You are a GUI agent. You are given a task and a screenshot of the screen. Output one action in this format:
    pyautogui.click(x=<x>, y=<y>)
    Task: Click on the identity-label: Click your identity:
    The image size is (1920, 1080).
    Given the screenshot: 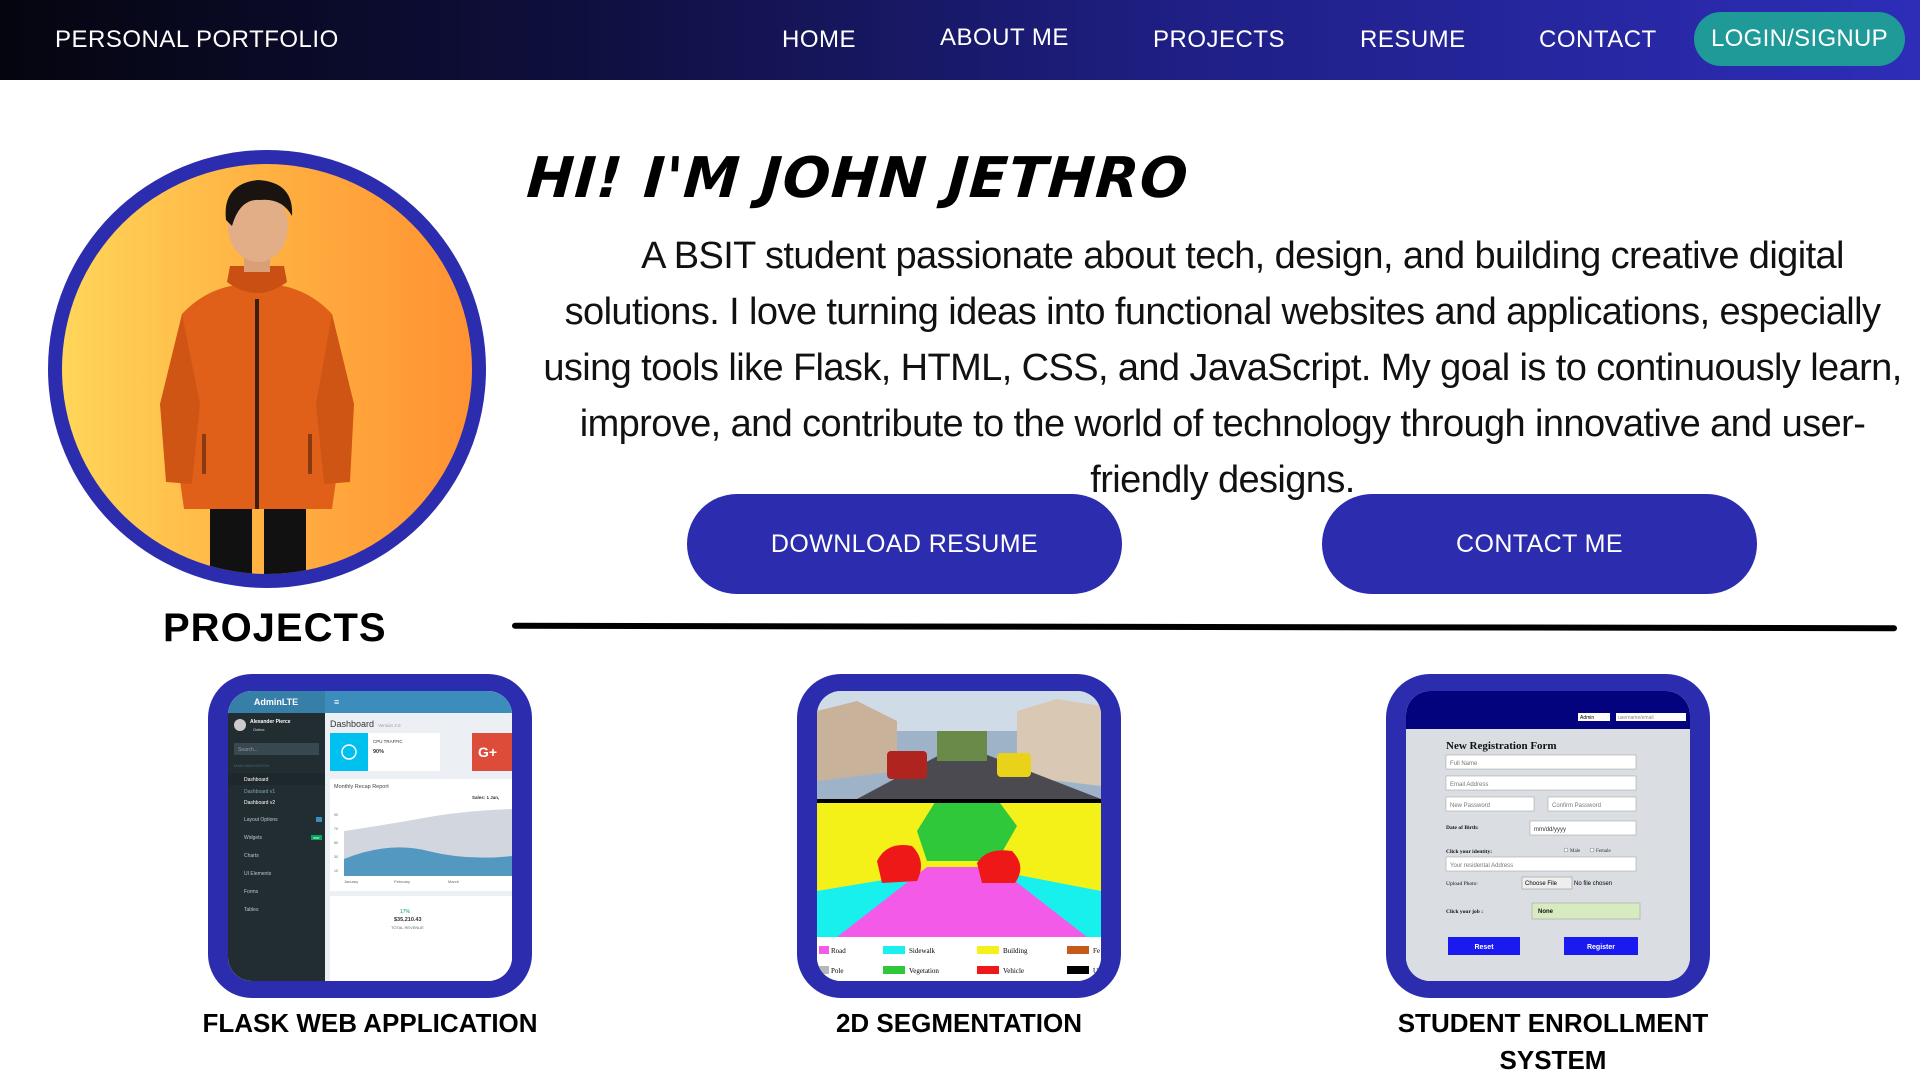 What is the action you would take?
    pyautogui.click(x=1469, y=852)
    